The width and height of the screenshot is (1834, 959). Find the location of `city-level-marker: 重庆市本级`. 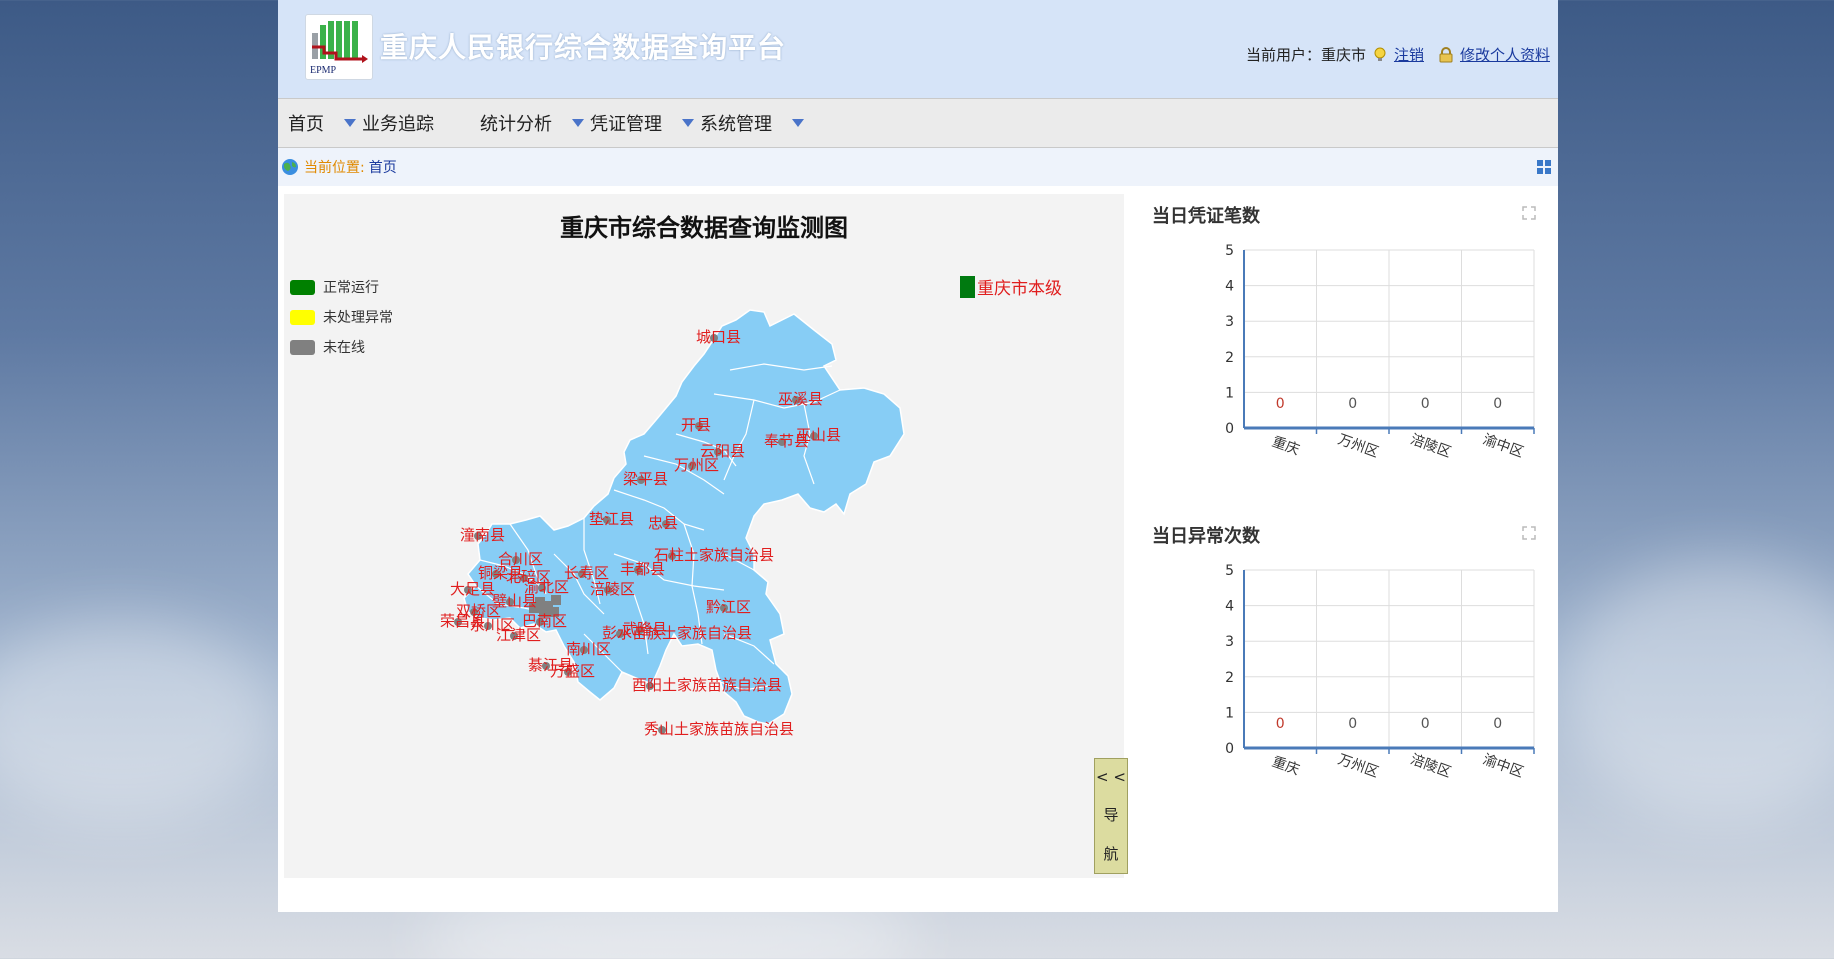

city-level-marker: 重庆市本级 is located at coordinates (1011, 286).